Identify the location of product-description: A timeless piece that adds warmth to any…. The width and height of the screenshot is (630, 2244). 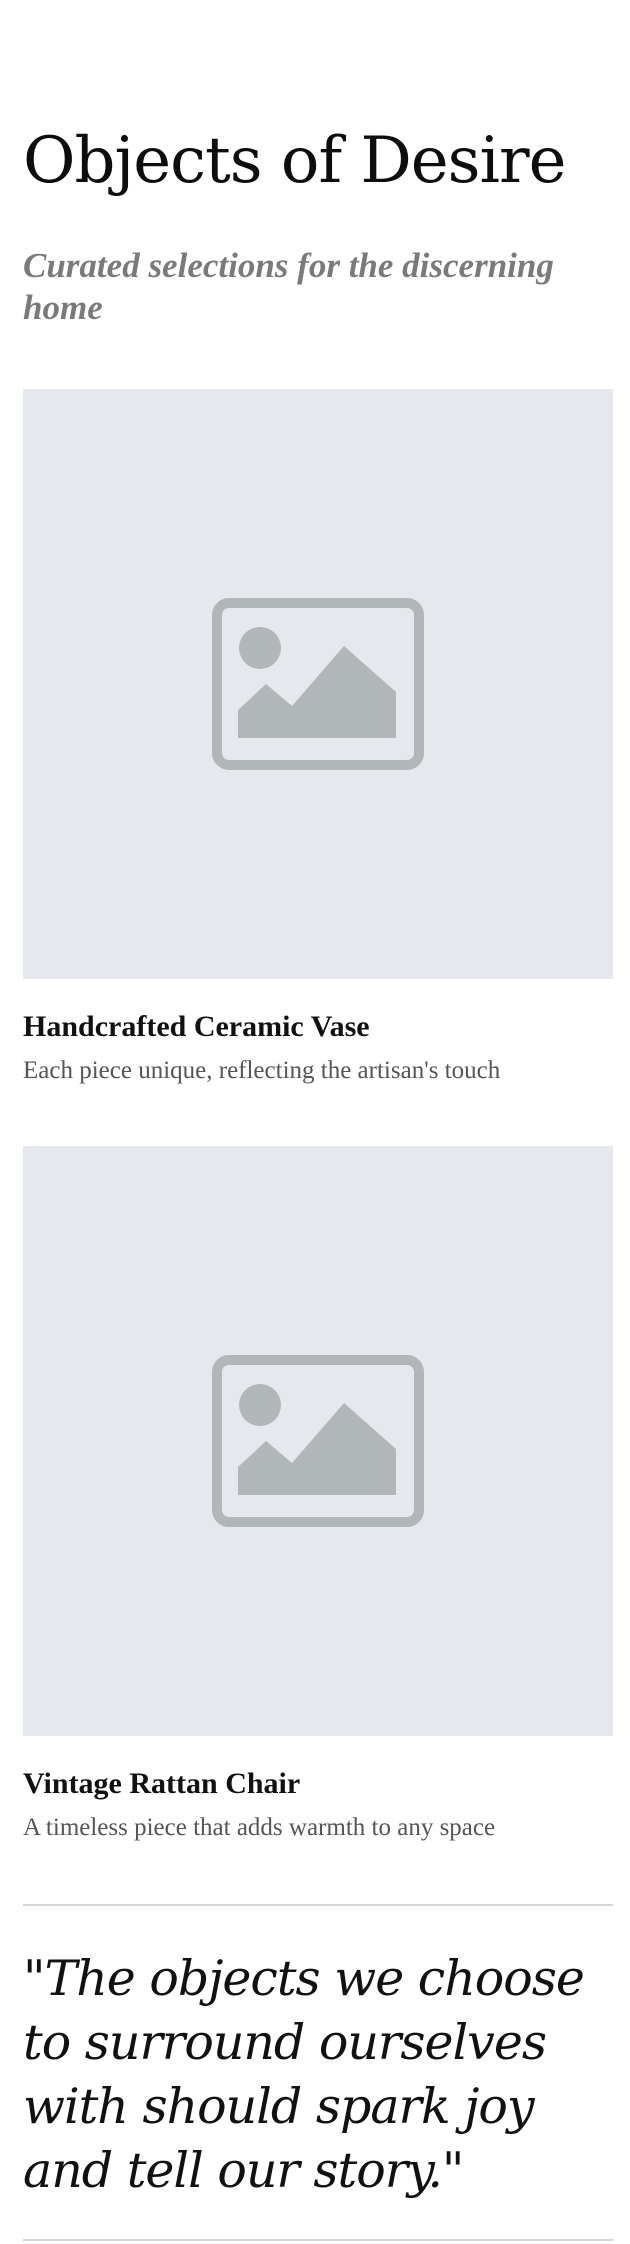
(259, 1827).